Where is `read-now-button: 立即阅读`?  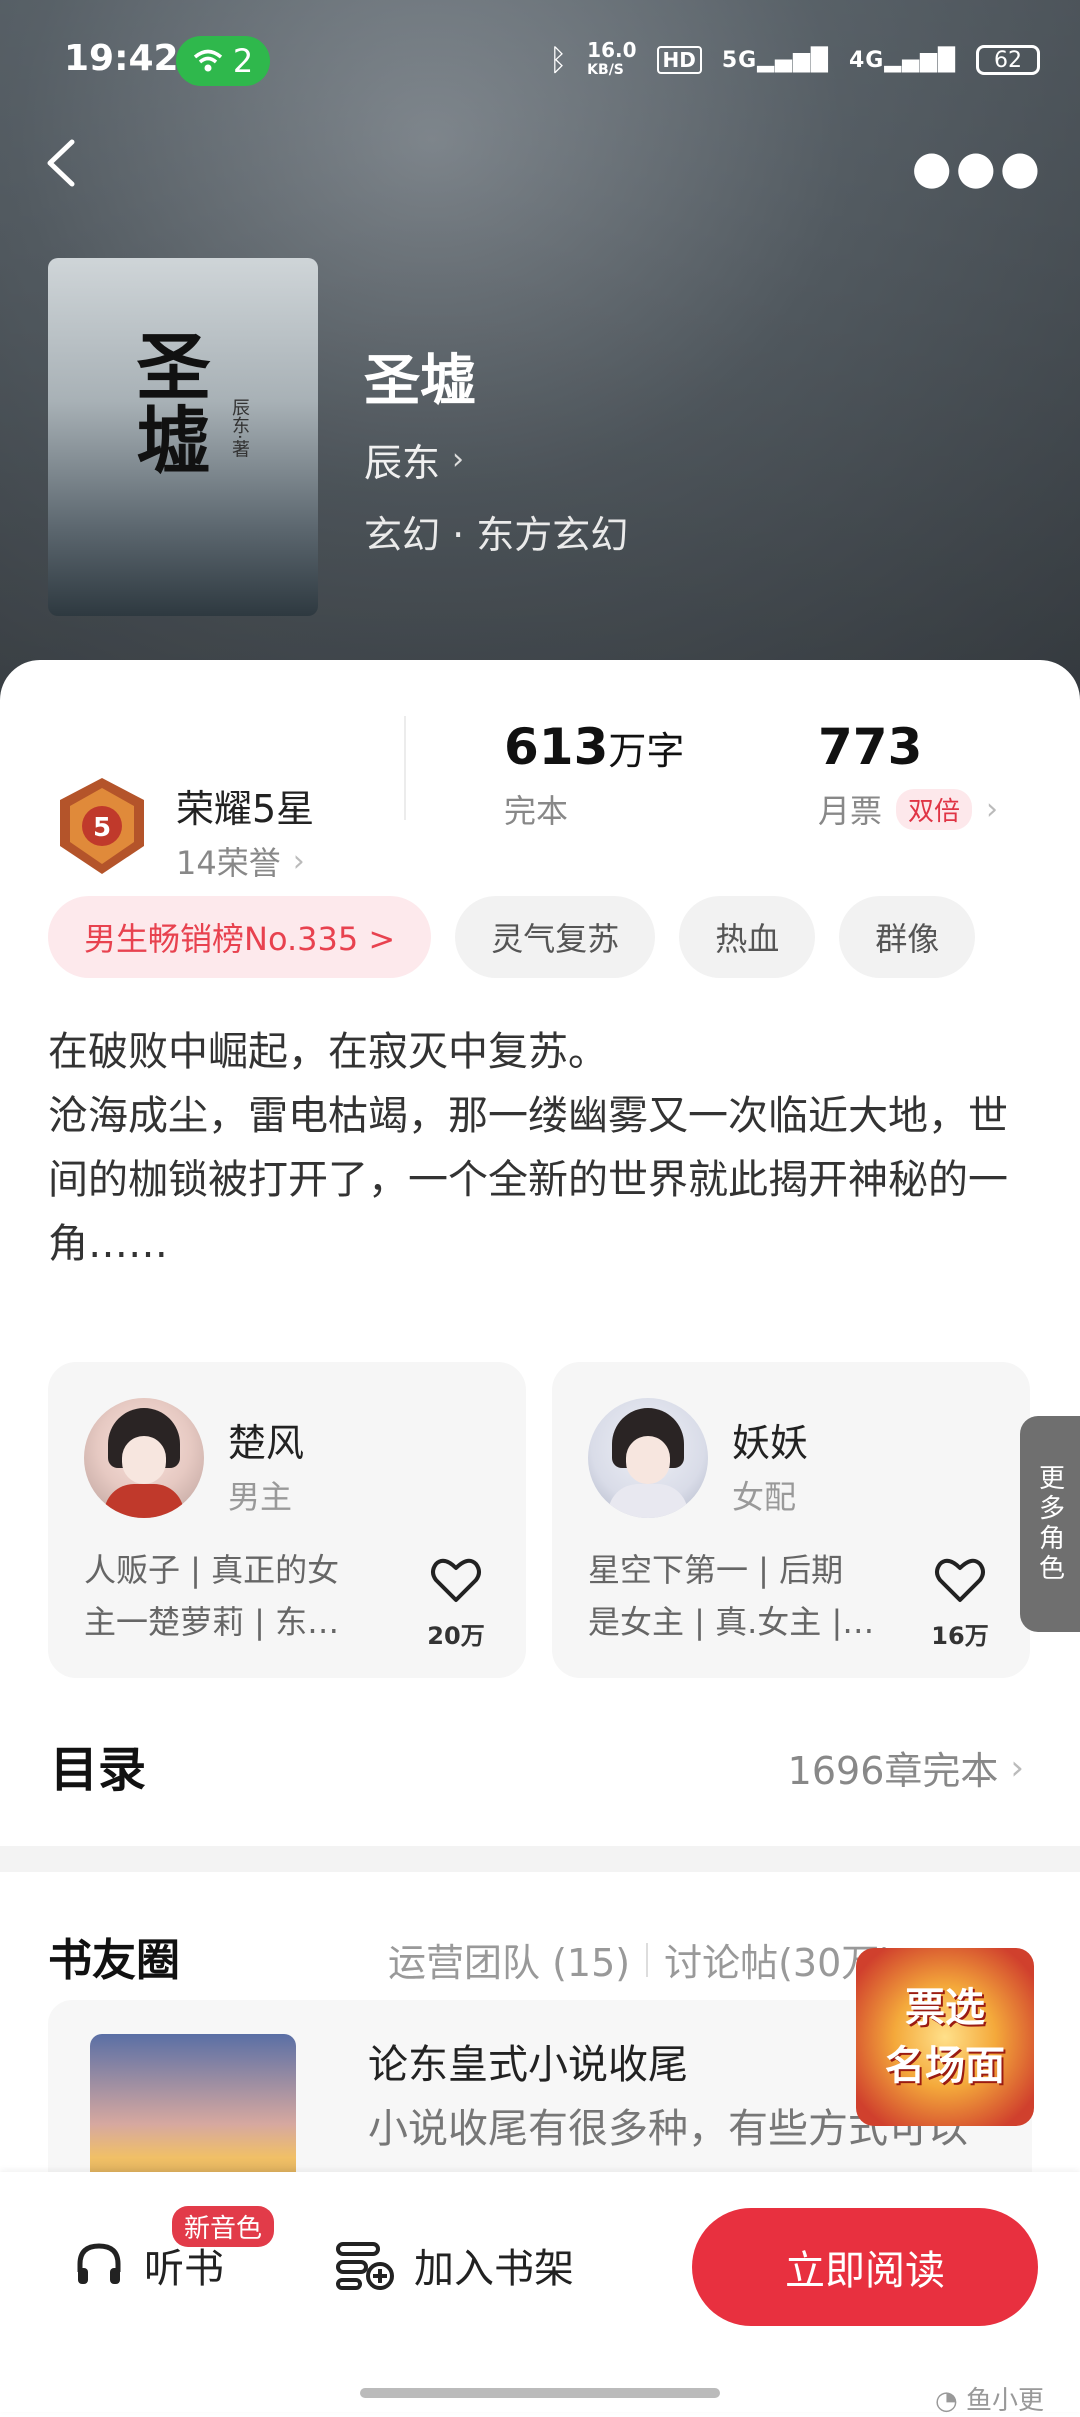
read-now-button: 立即阅读 is located at coordinates (865, 2267).